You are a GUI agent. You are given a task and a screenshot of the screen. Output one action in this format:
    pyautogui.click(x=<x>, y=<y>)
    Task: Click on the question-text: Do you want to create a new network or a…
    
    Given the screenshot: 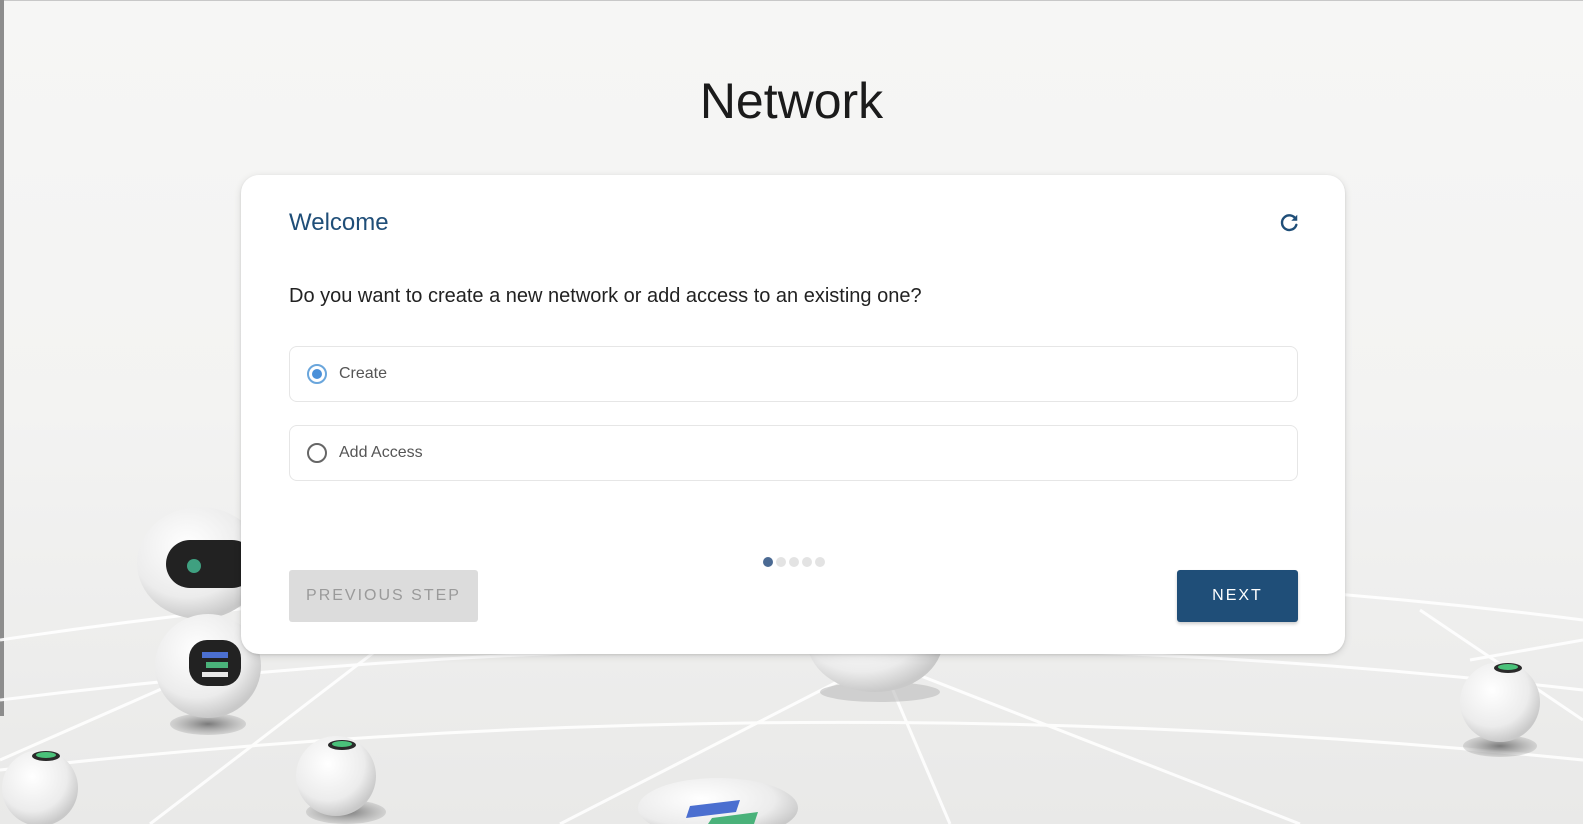 What is the action you would take?
    pyautogui.click(x=605, y=296)
    